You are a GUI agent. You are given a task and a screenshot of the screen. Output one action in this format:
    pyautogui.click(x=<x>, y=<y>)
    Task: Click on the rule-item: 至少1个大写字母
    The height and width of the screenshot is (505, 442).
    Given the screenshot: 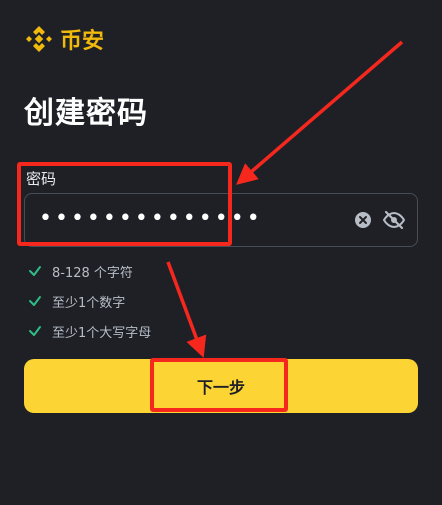 What is the action you would take?
    pyautogui.click(x=89, y=331)
    